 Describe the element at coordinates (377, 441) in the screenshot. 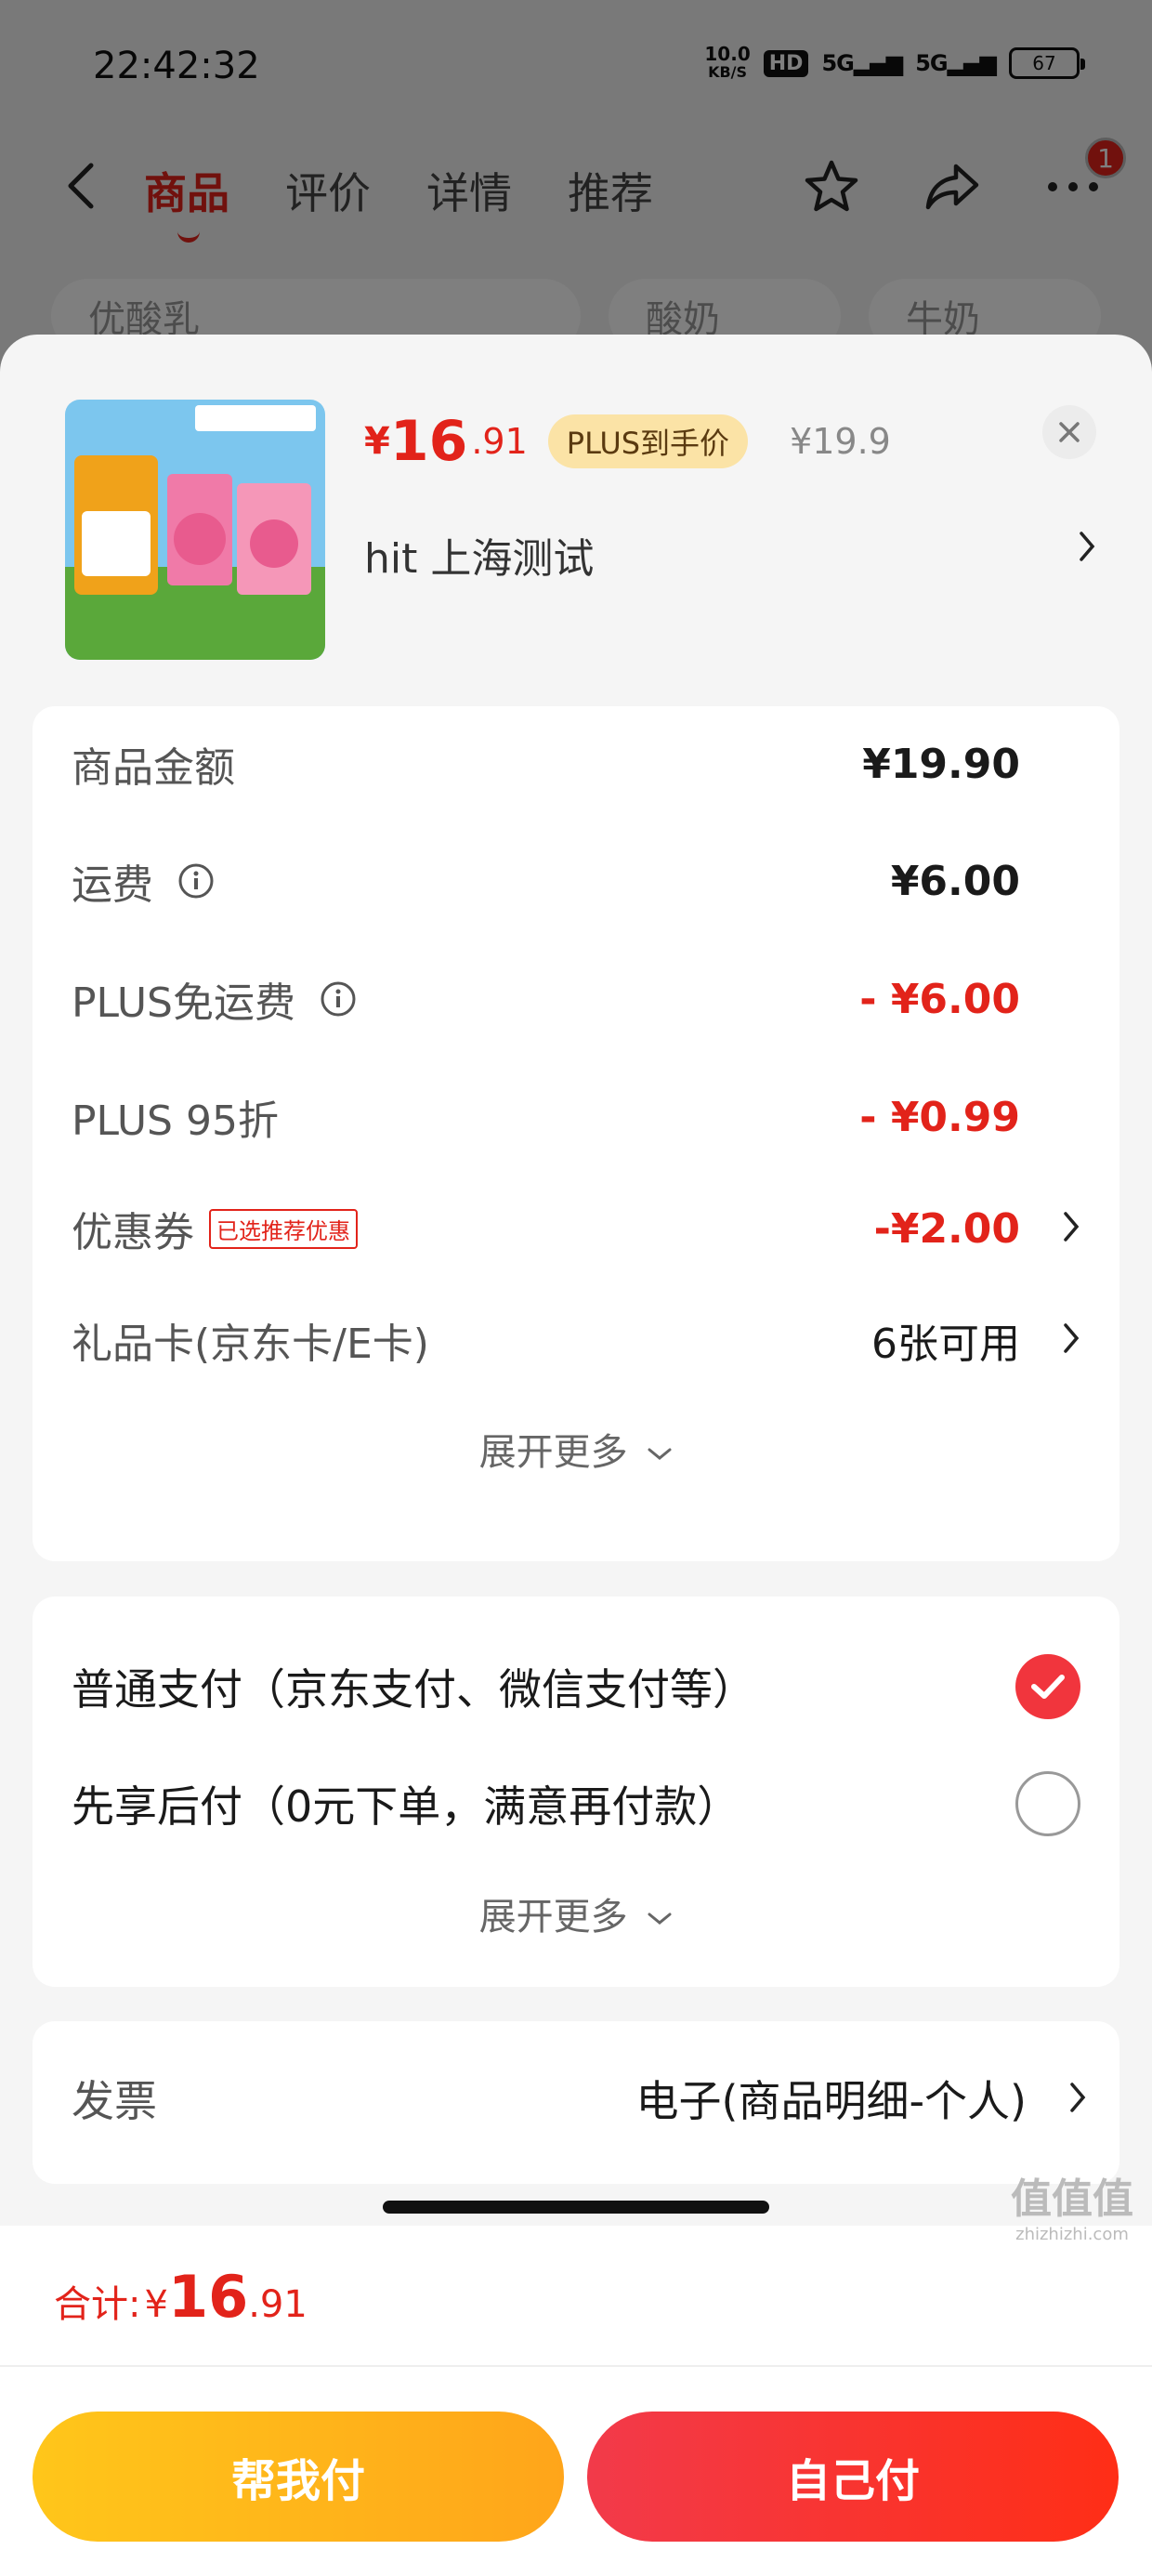

I see `price-currency: ¥` at that location.